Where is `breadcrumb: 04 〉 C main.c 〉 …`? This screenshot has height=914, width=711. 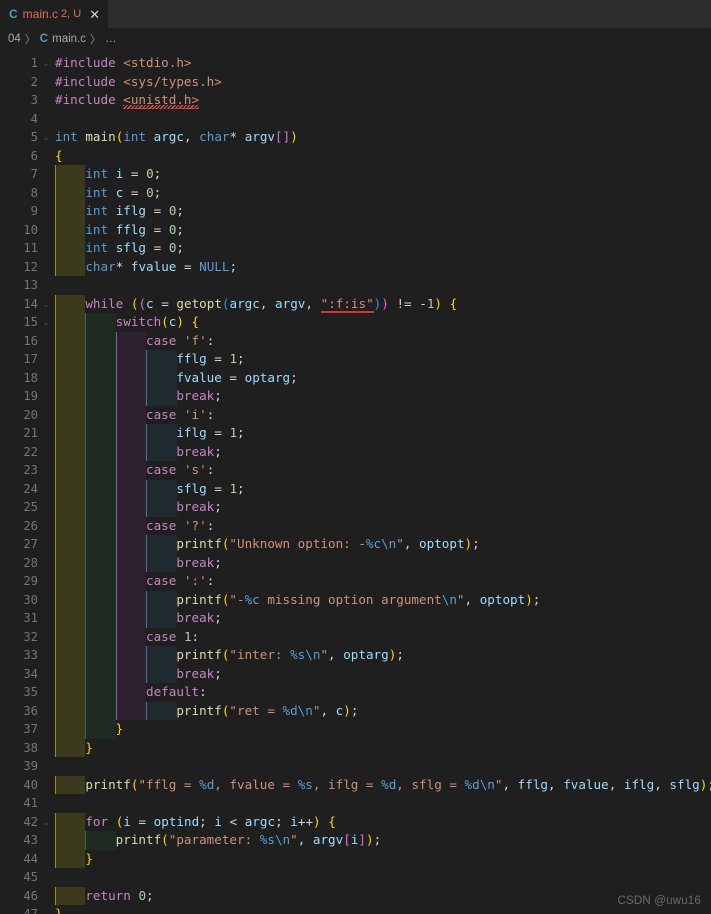 breadcrumb: 04 〉 C main.c 〉 … is located at coordinates (355, 39).